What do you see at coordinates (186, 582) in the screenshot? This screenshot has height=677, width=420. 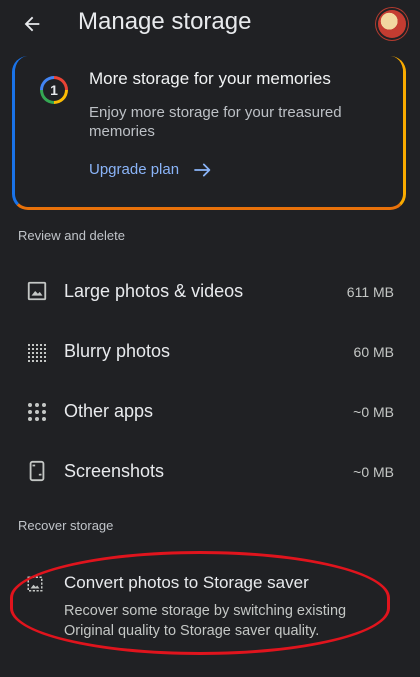 I see `storage-saver-title: Convert photos to Storage saver` at bounding box center [186, 582].